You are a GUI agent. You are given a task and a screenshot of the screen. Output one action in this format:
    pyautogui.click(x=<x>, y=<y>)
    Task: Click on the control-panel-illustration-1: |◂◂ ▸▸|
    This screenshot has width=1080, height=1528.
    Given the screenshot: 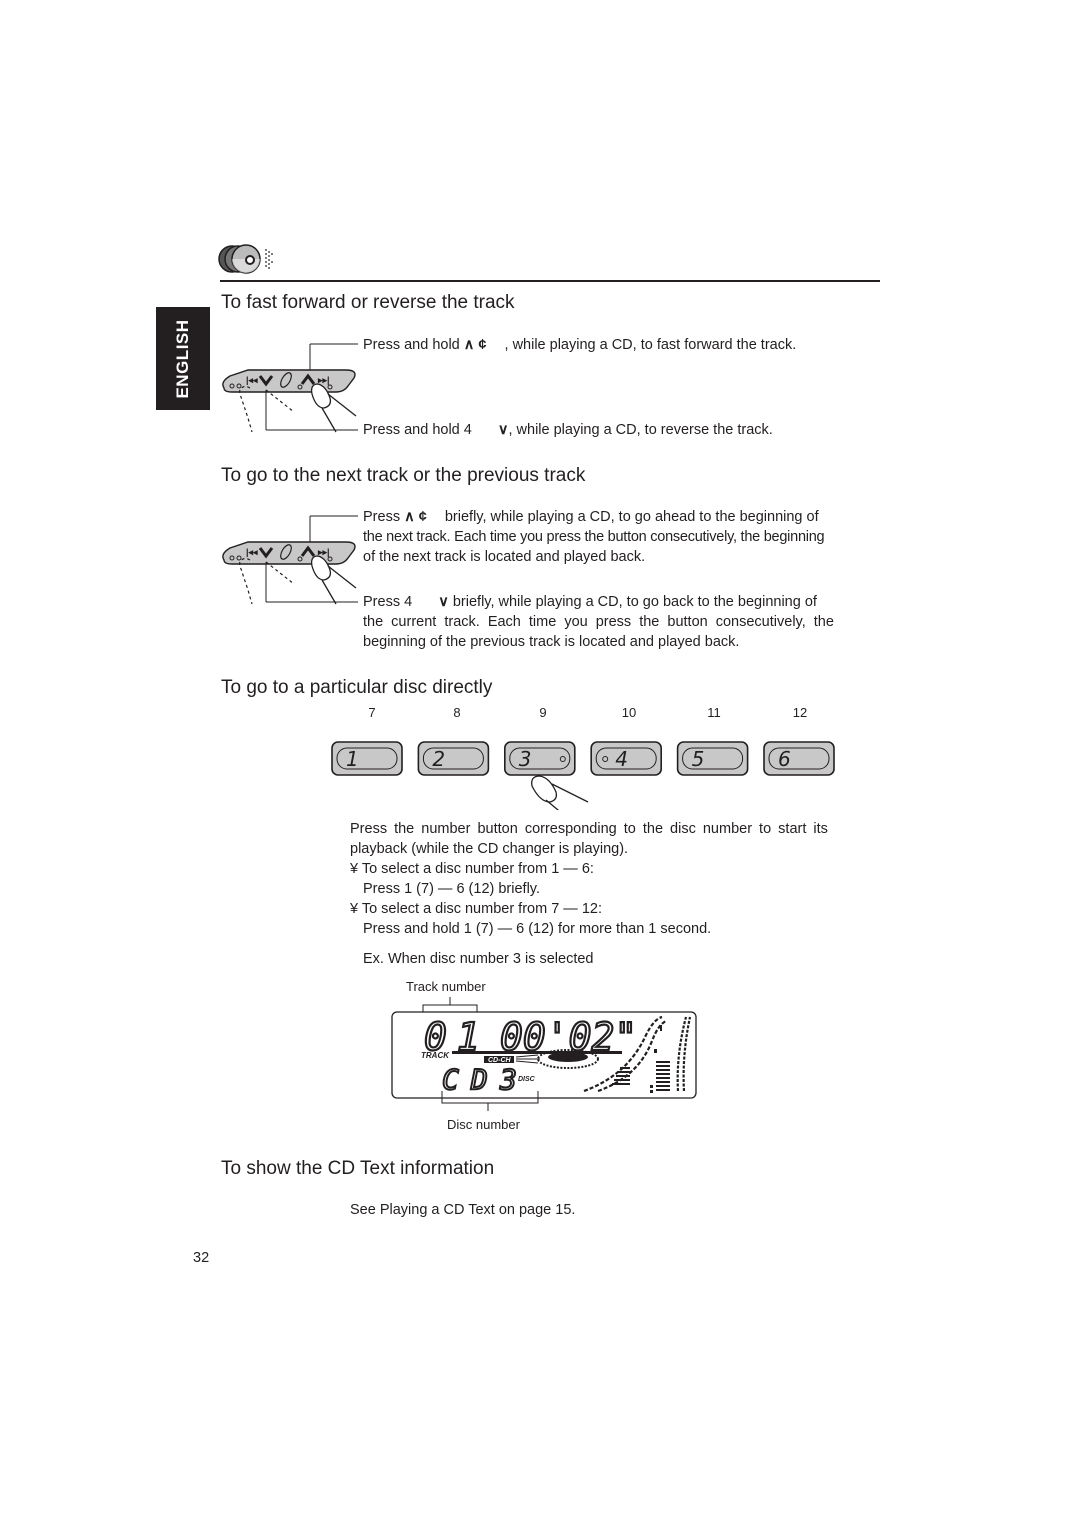 What is the action you would take?
    pyautogui.click(x=289, y=390)
    